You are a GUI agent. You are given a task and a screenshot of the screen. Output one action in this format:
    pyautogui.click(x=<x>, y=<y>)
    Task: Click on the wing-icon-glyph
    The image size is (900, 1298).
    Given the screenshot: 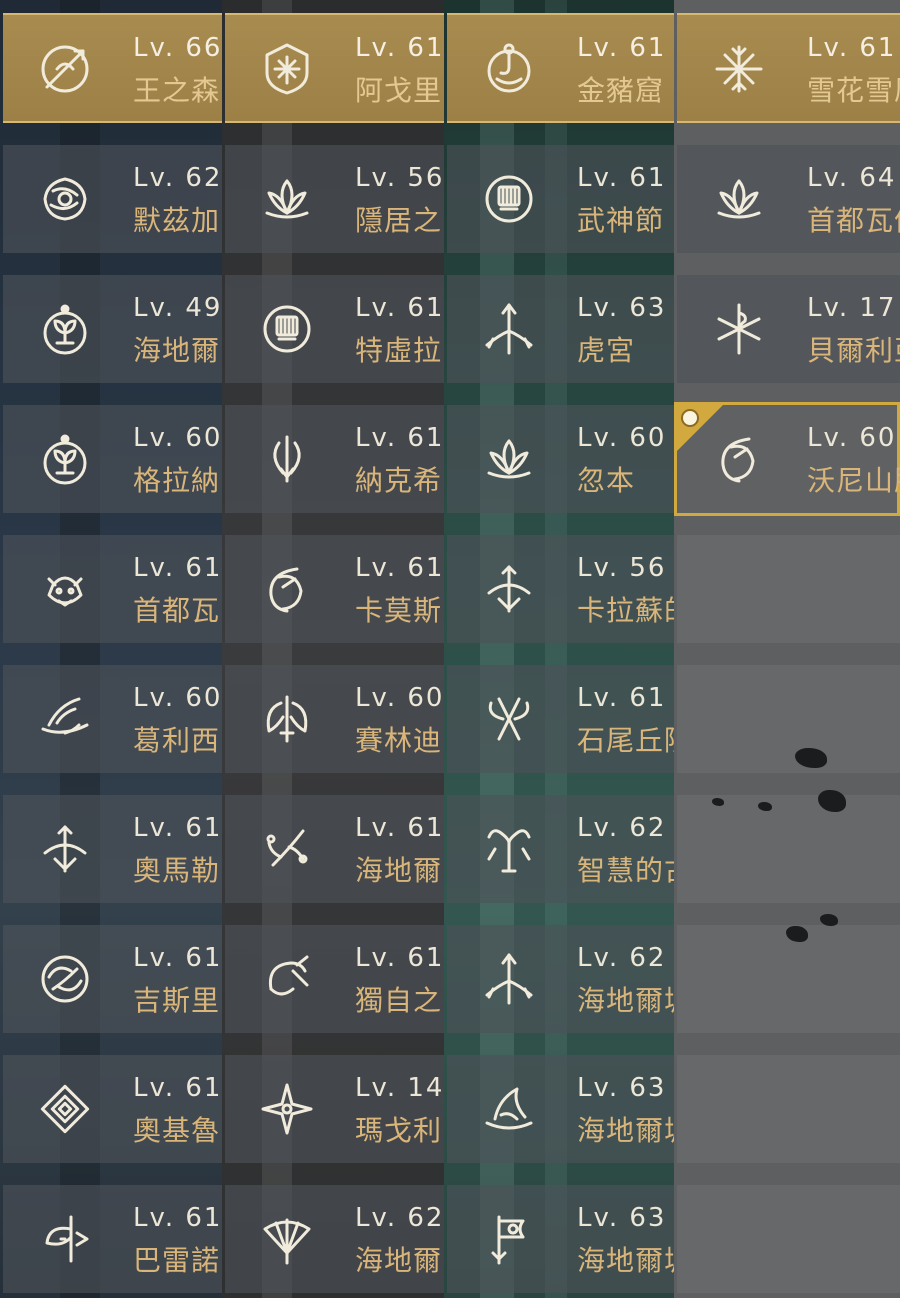 What is the action you would take?
    pyautogui.click(x=65, y=716)
    